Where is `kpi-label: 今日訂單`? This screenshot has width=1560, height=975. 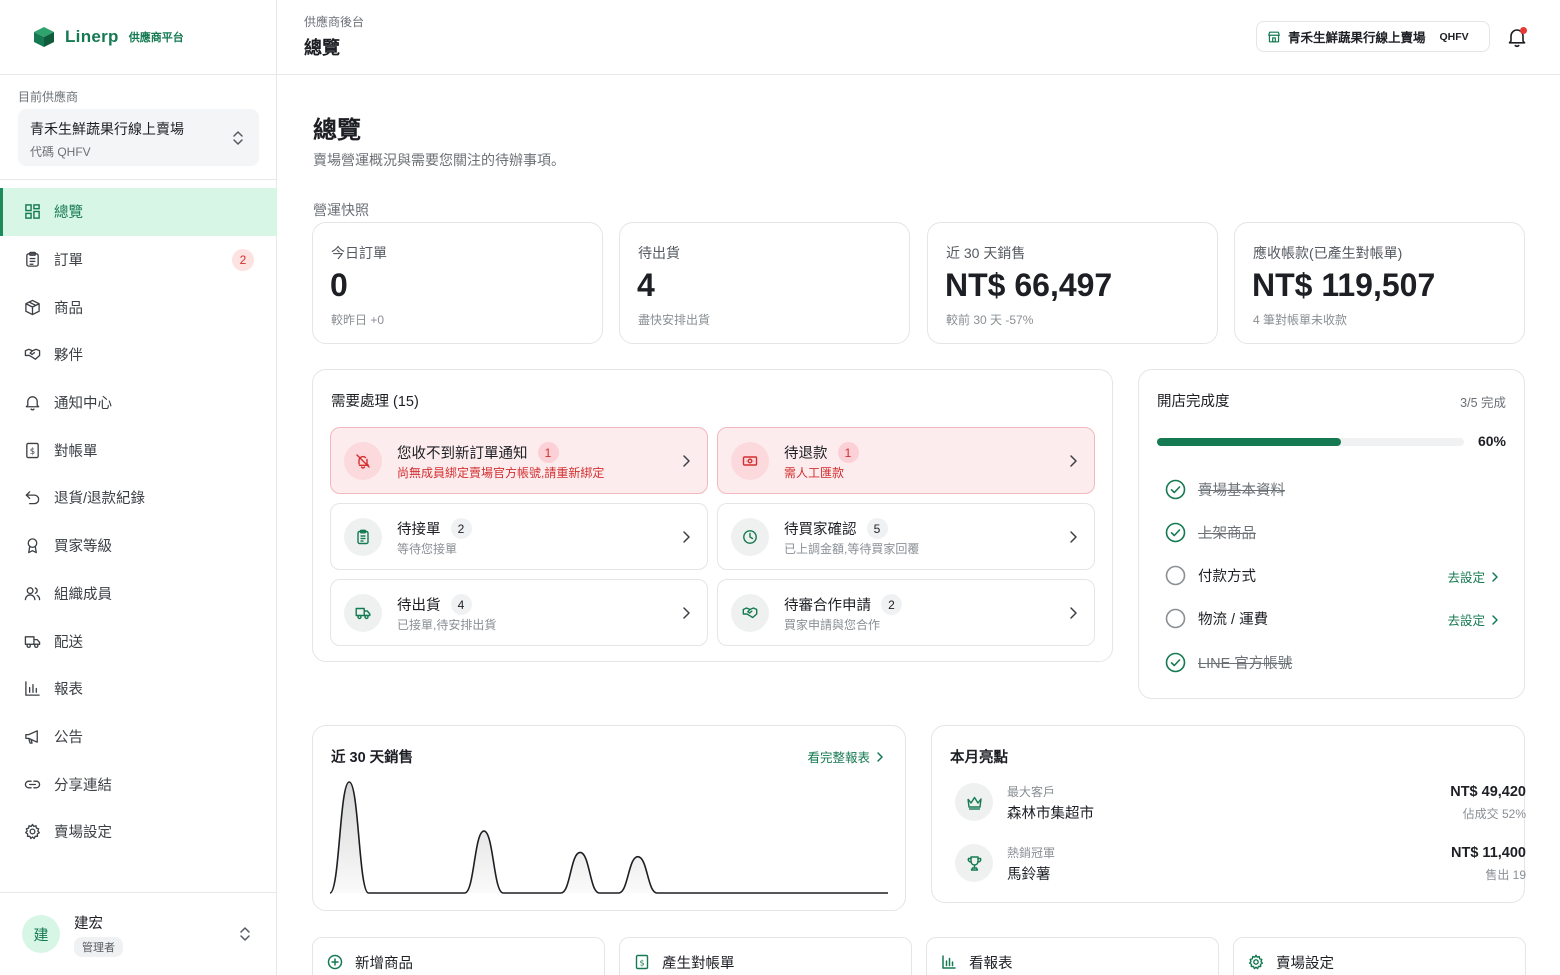
kpi-label: 今日訂單 is located at coordinates (359, 253).